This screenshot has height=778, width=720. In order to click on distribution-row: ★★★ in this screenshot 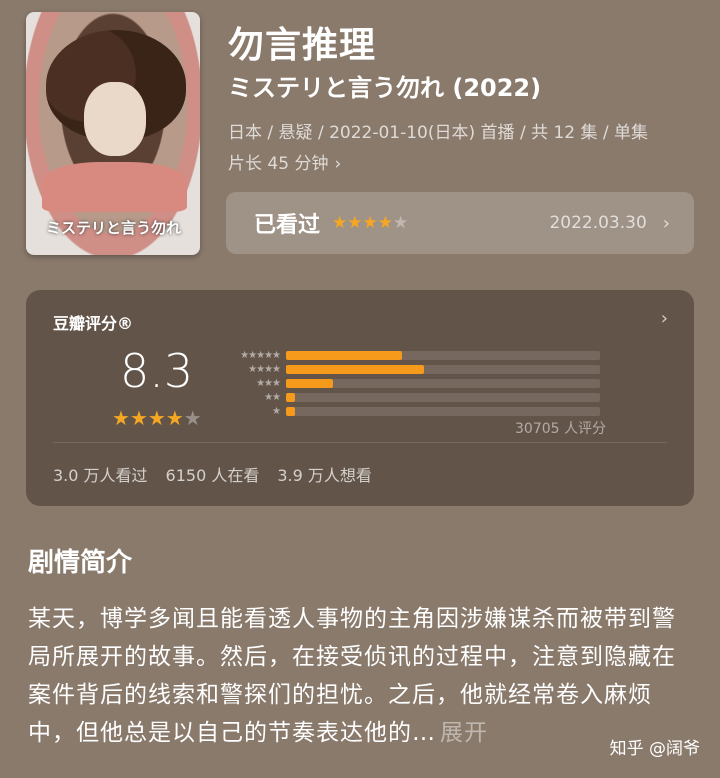, I will do `click(411, 383)`.